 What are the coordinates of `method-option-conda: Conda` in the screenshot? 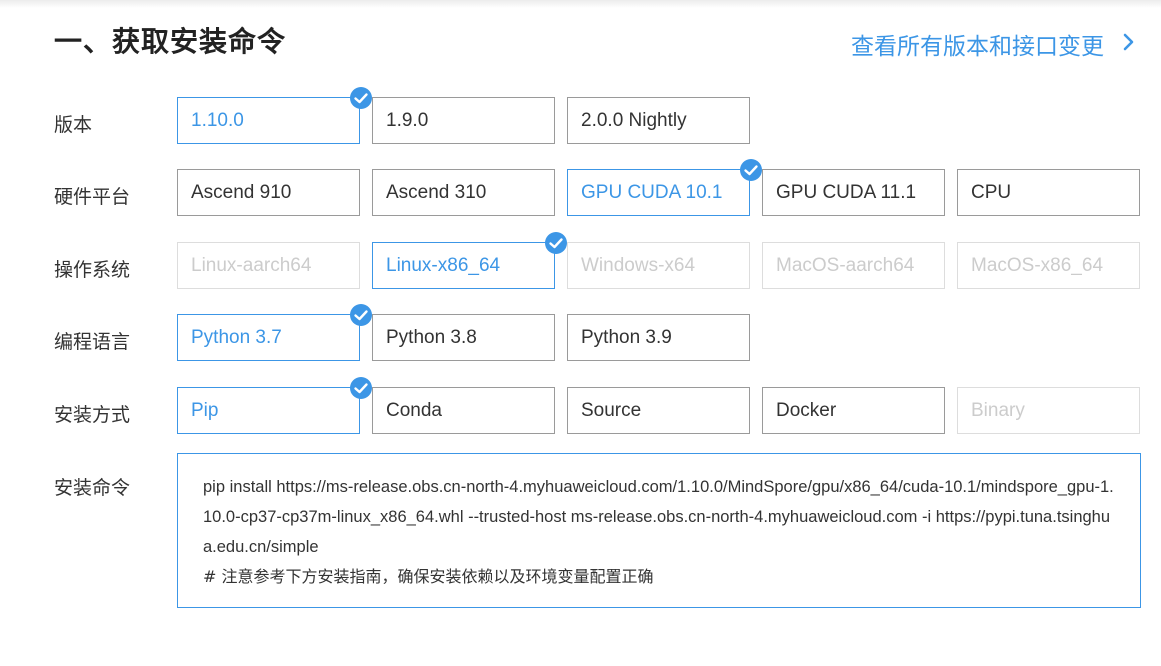 It's located at (463, 410).